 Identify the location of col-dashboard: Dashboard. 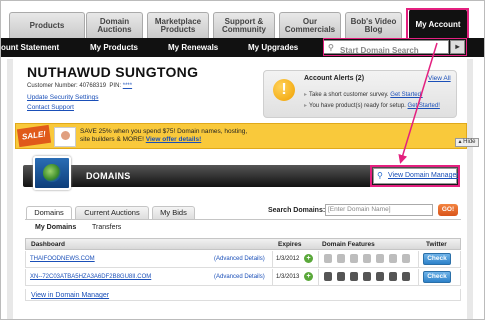
(48, 244).